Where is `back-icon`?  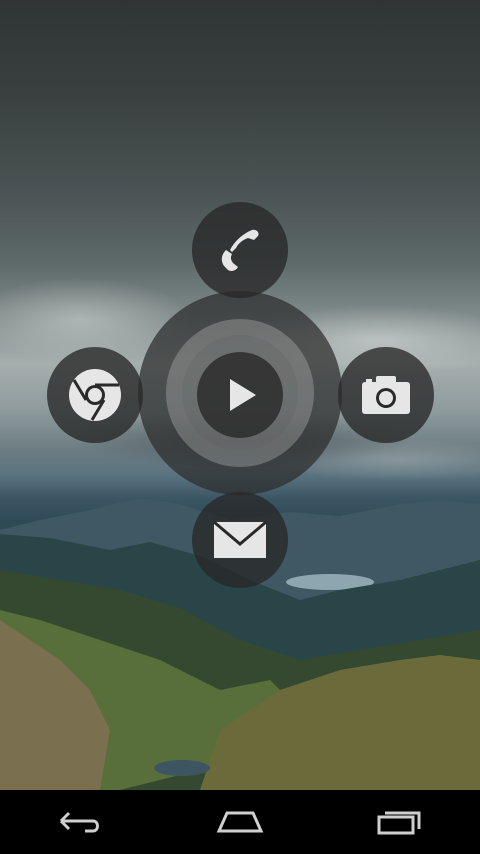
back-icon is located at coordinates (79, 822).